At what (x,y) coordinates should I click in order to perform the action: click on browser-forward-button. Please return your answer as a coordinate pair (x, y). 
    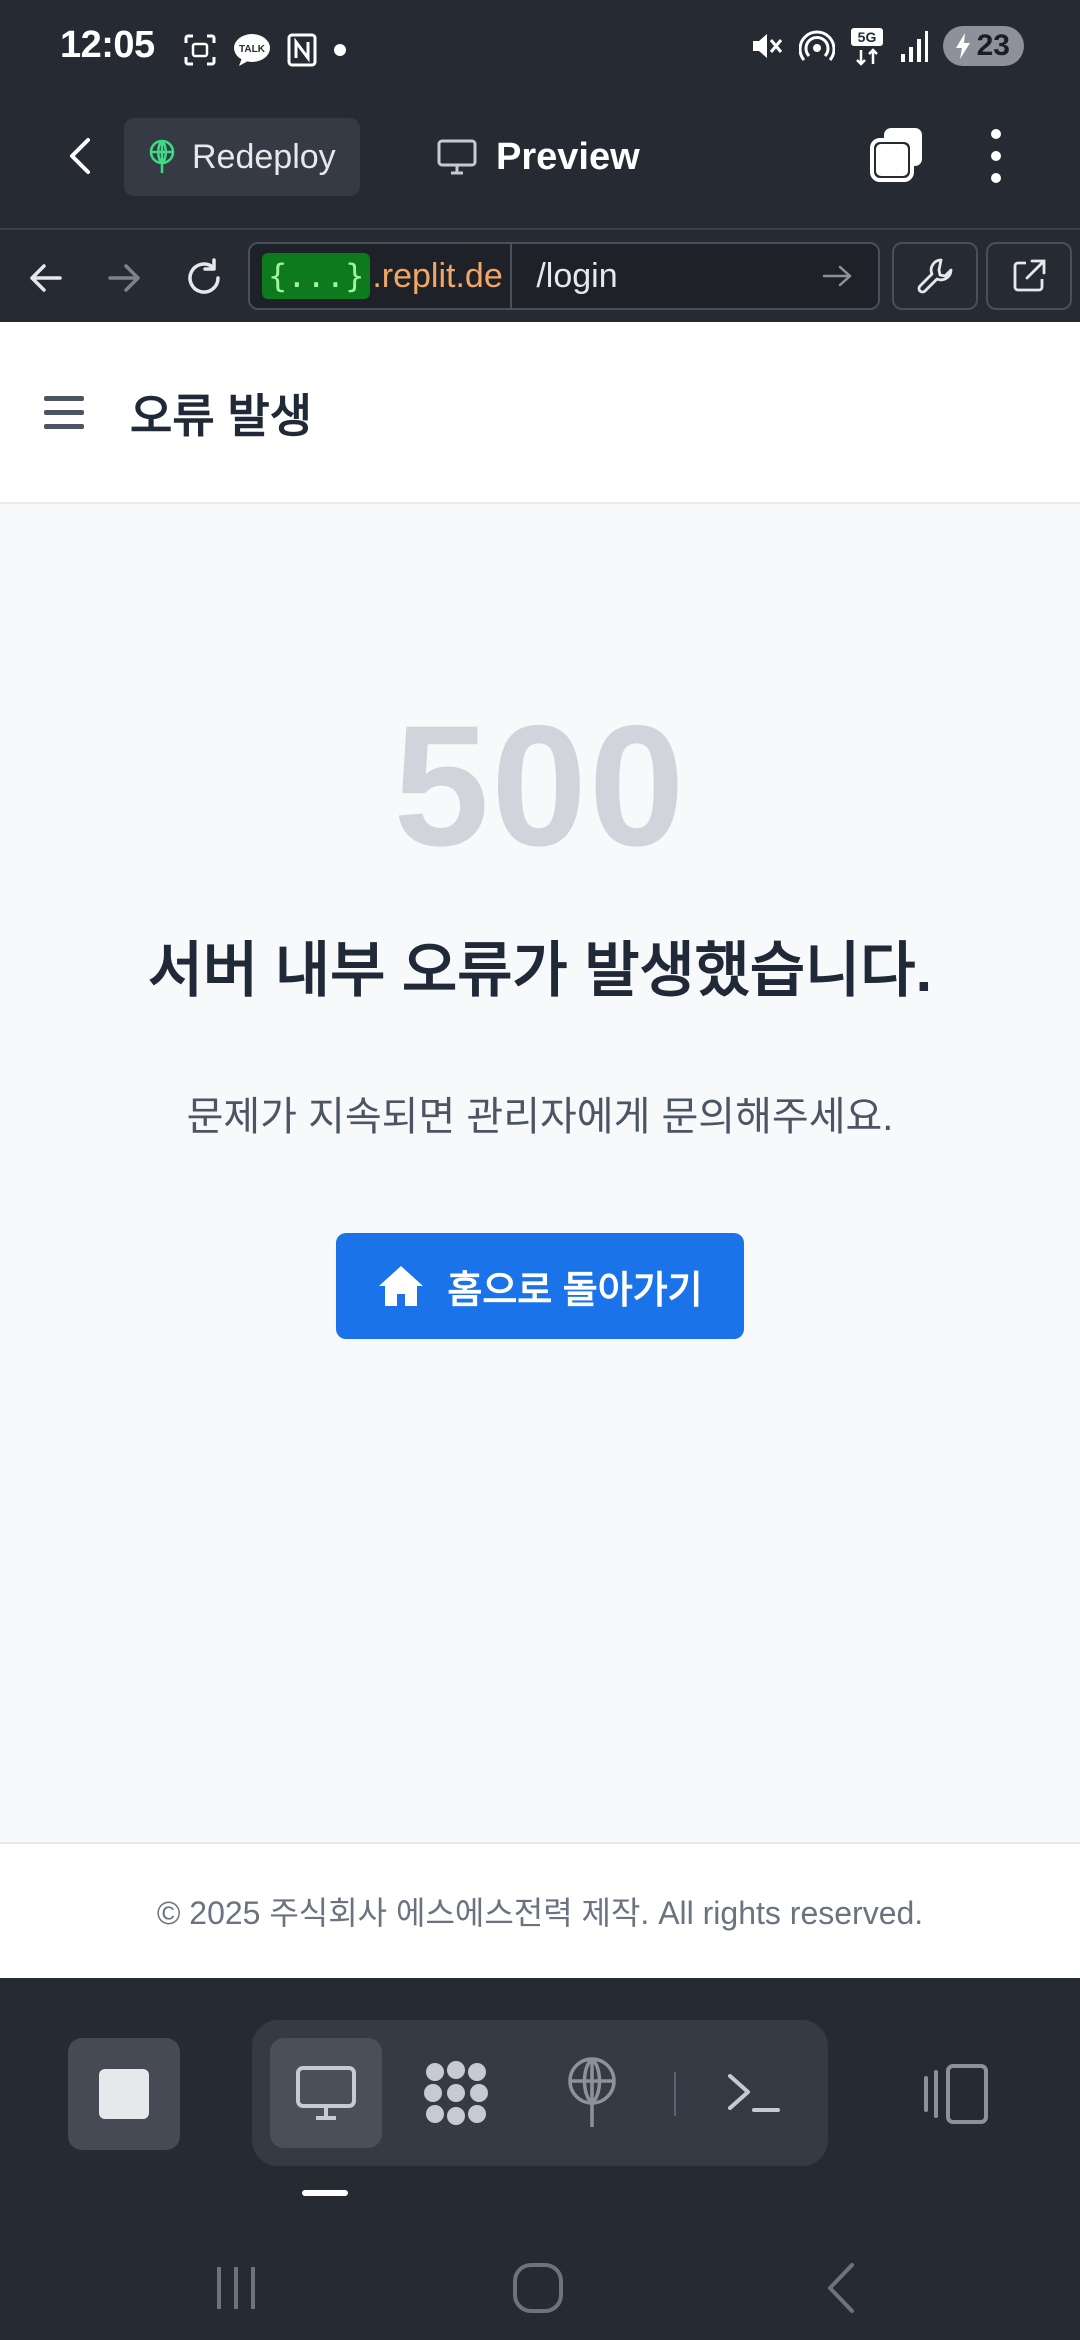
    Looking at the image, I should click on (124, 278).